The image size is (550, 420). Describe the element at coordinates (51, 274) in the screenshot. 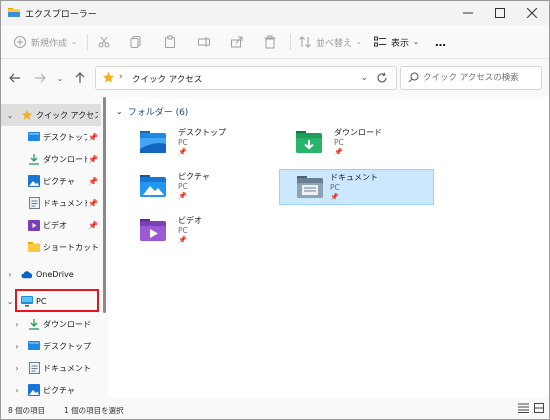

I see `sidebar-item-onedrive: › OneDrive` at that location.